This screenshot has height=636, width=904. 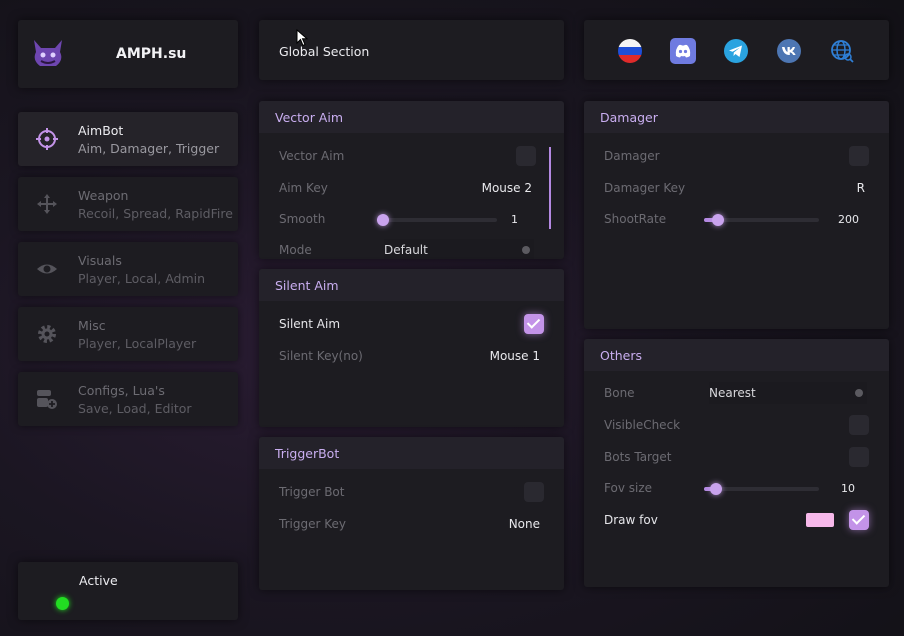 What do you see at coordinates (48, 53) in the screenshot?
I see `devil-logo-icon` at bounding box center [48, 53].